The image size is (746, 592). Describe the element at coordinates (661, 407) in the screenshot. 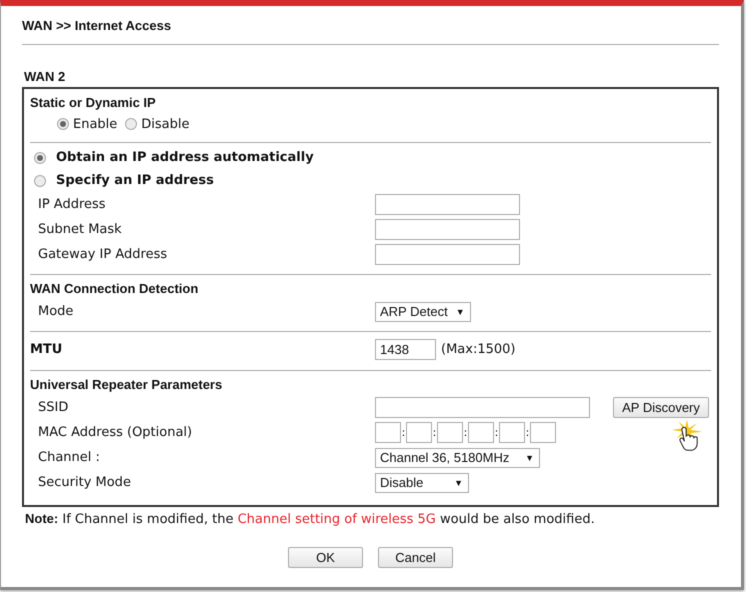

I see `ap-discovery-button: AP Discovery` at that location.